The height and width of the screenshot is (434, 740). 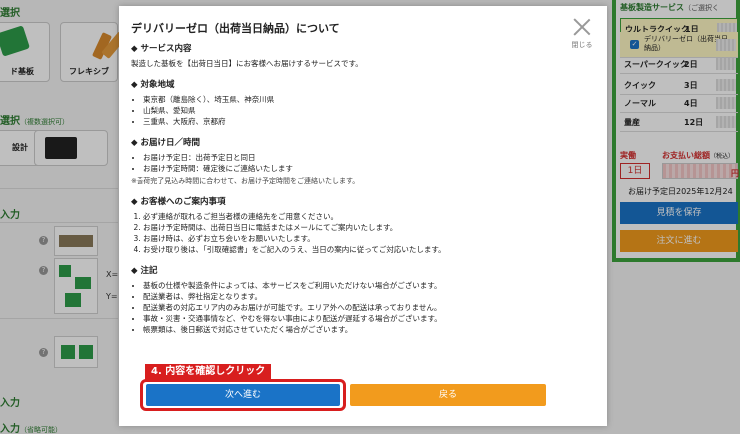 I want to click on next-button: 次へ進む, so click(x=243, y=395).